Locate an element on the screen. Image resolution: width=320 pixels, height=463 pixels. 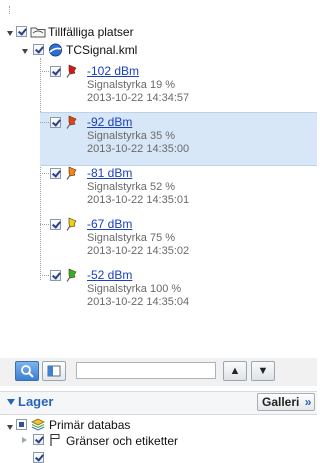
file-label: TCSignal.kml is located at coordinates (102, 50).